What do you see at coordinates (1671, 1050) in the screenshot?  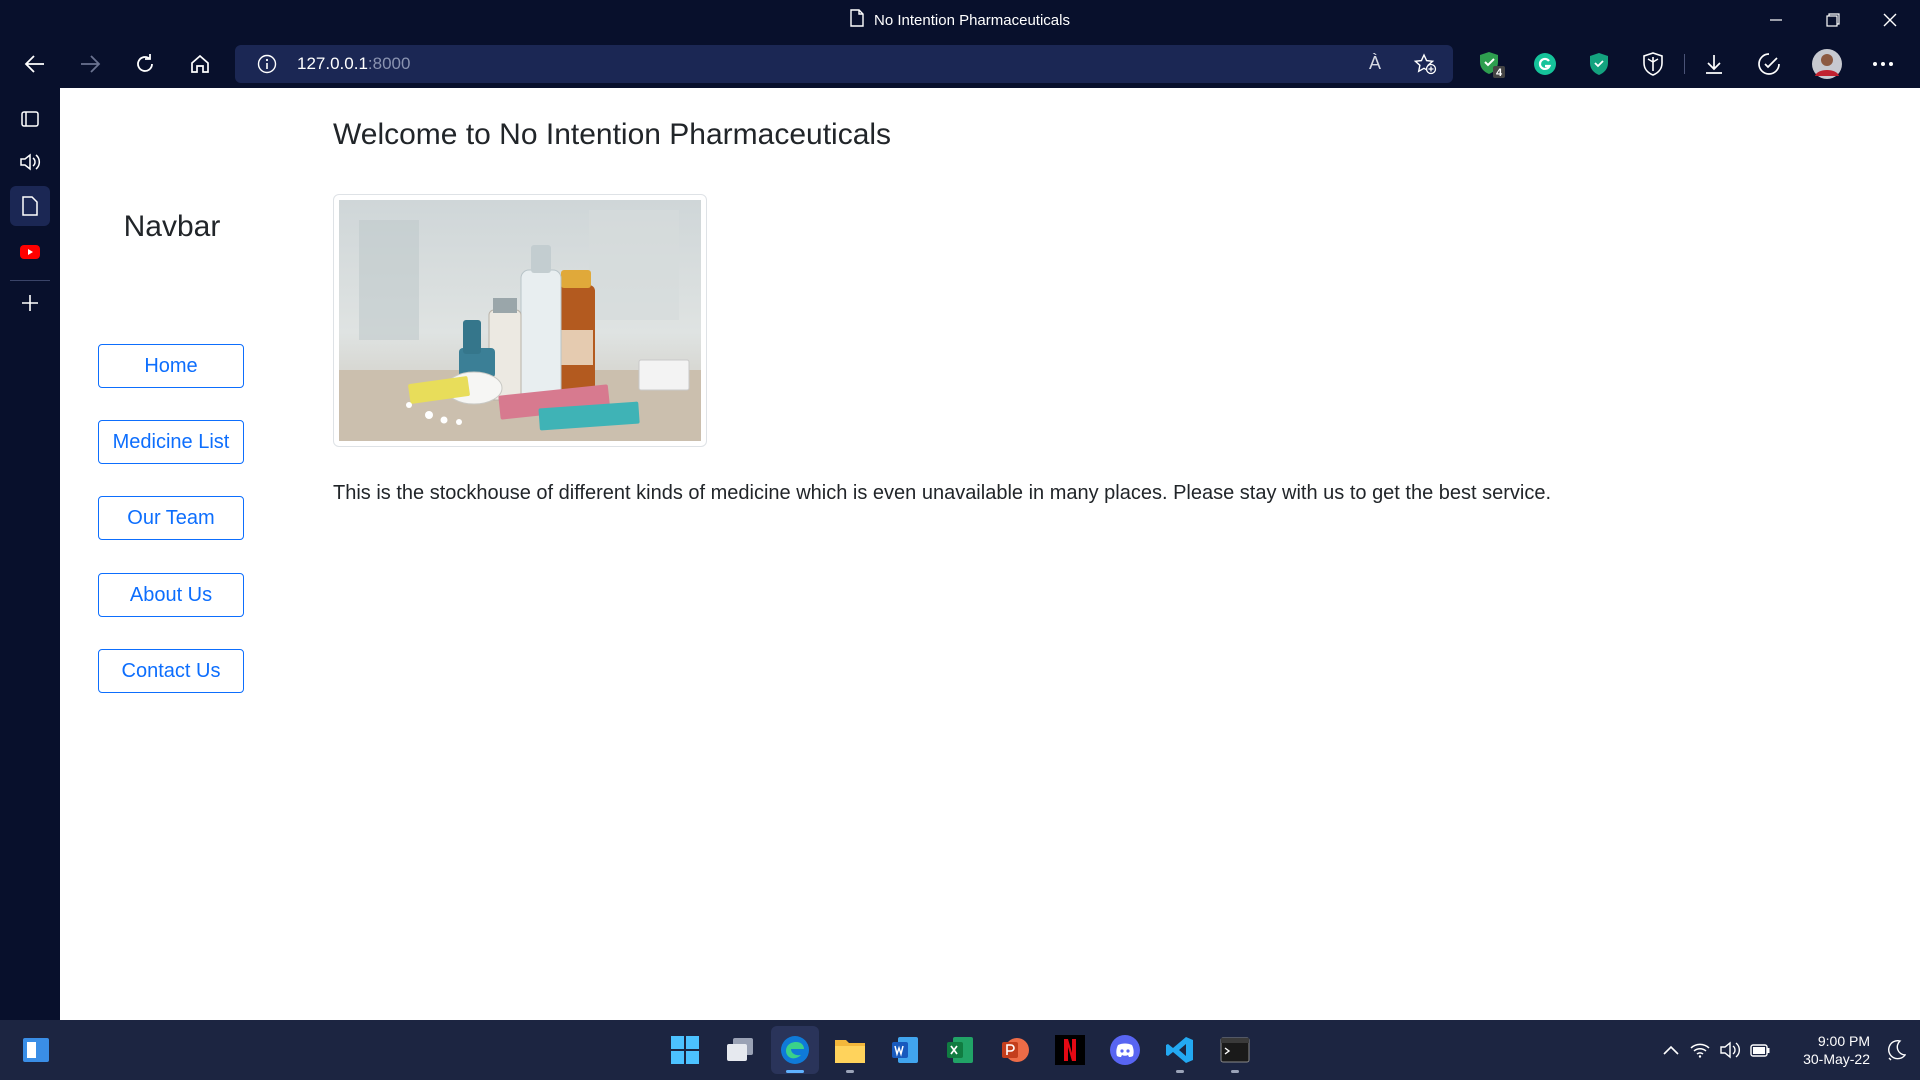 I see `chevron-up-icon` at bounding box center [1671, 1050].